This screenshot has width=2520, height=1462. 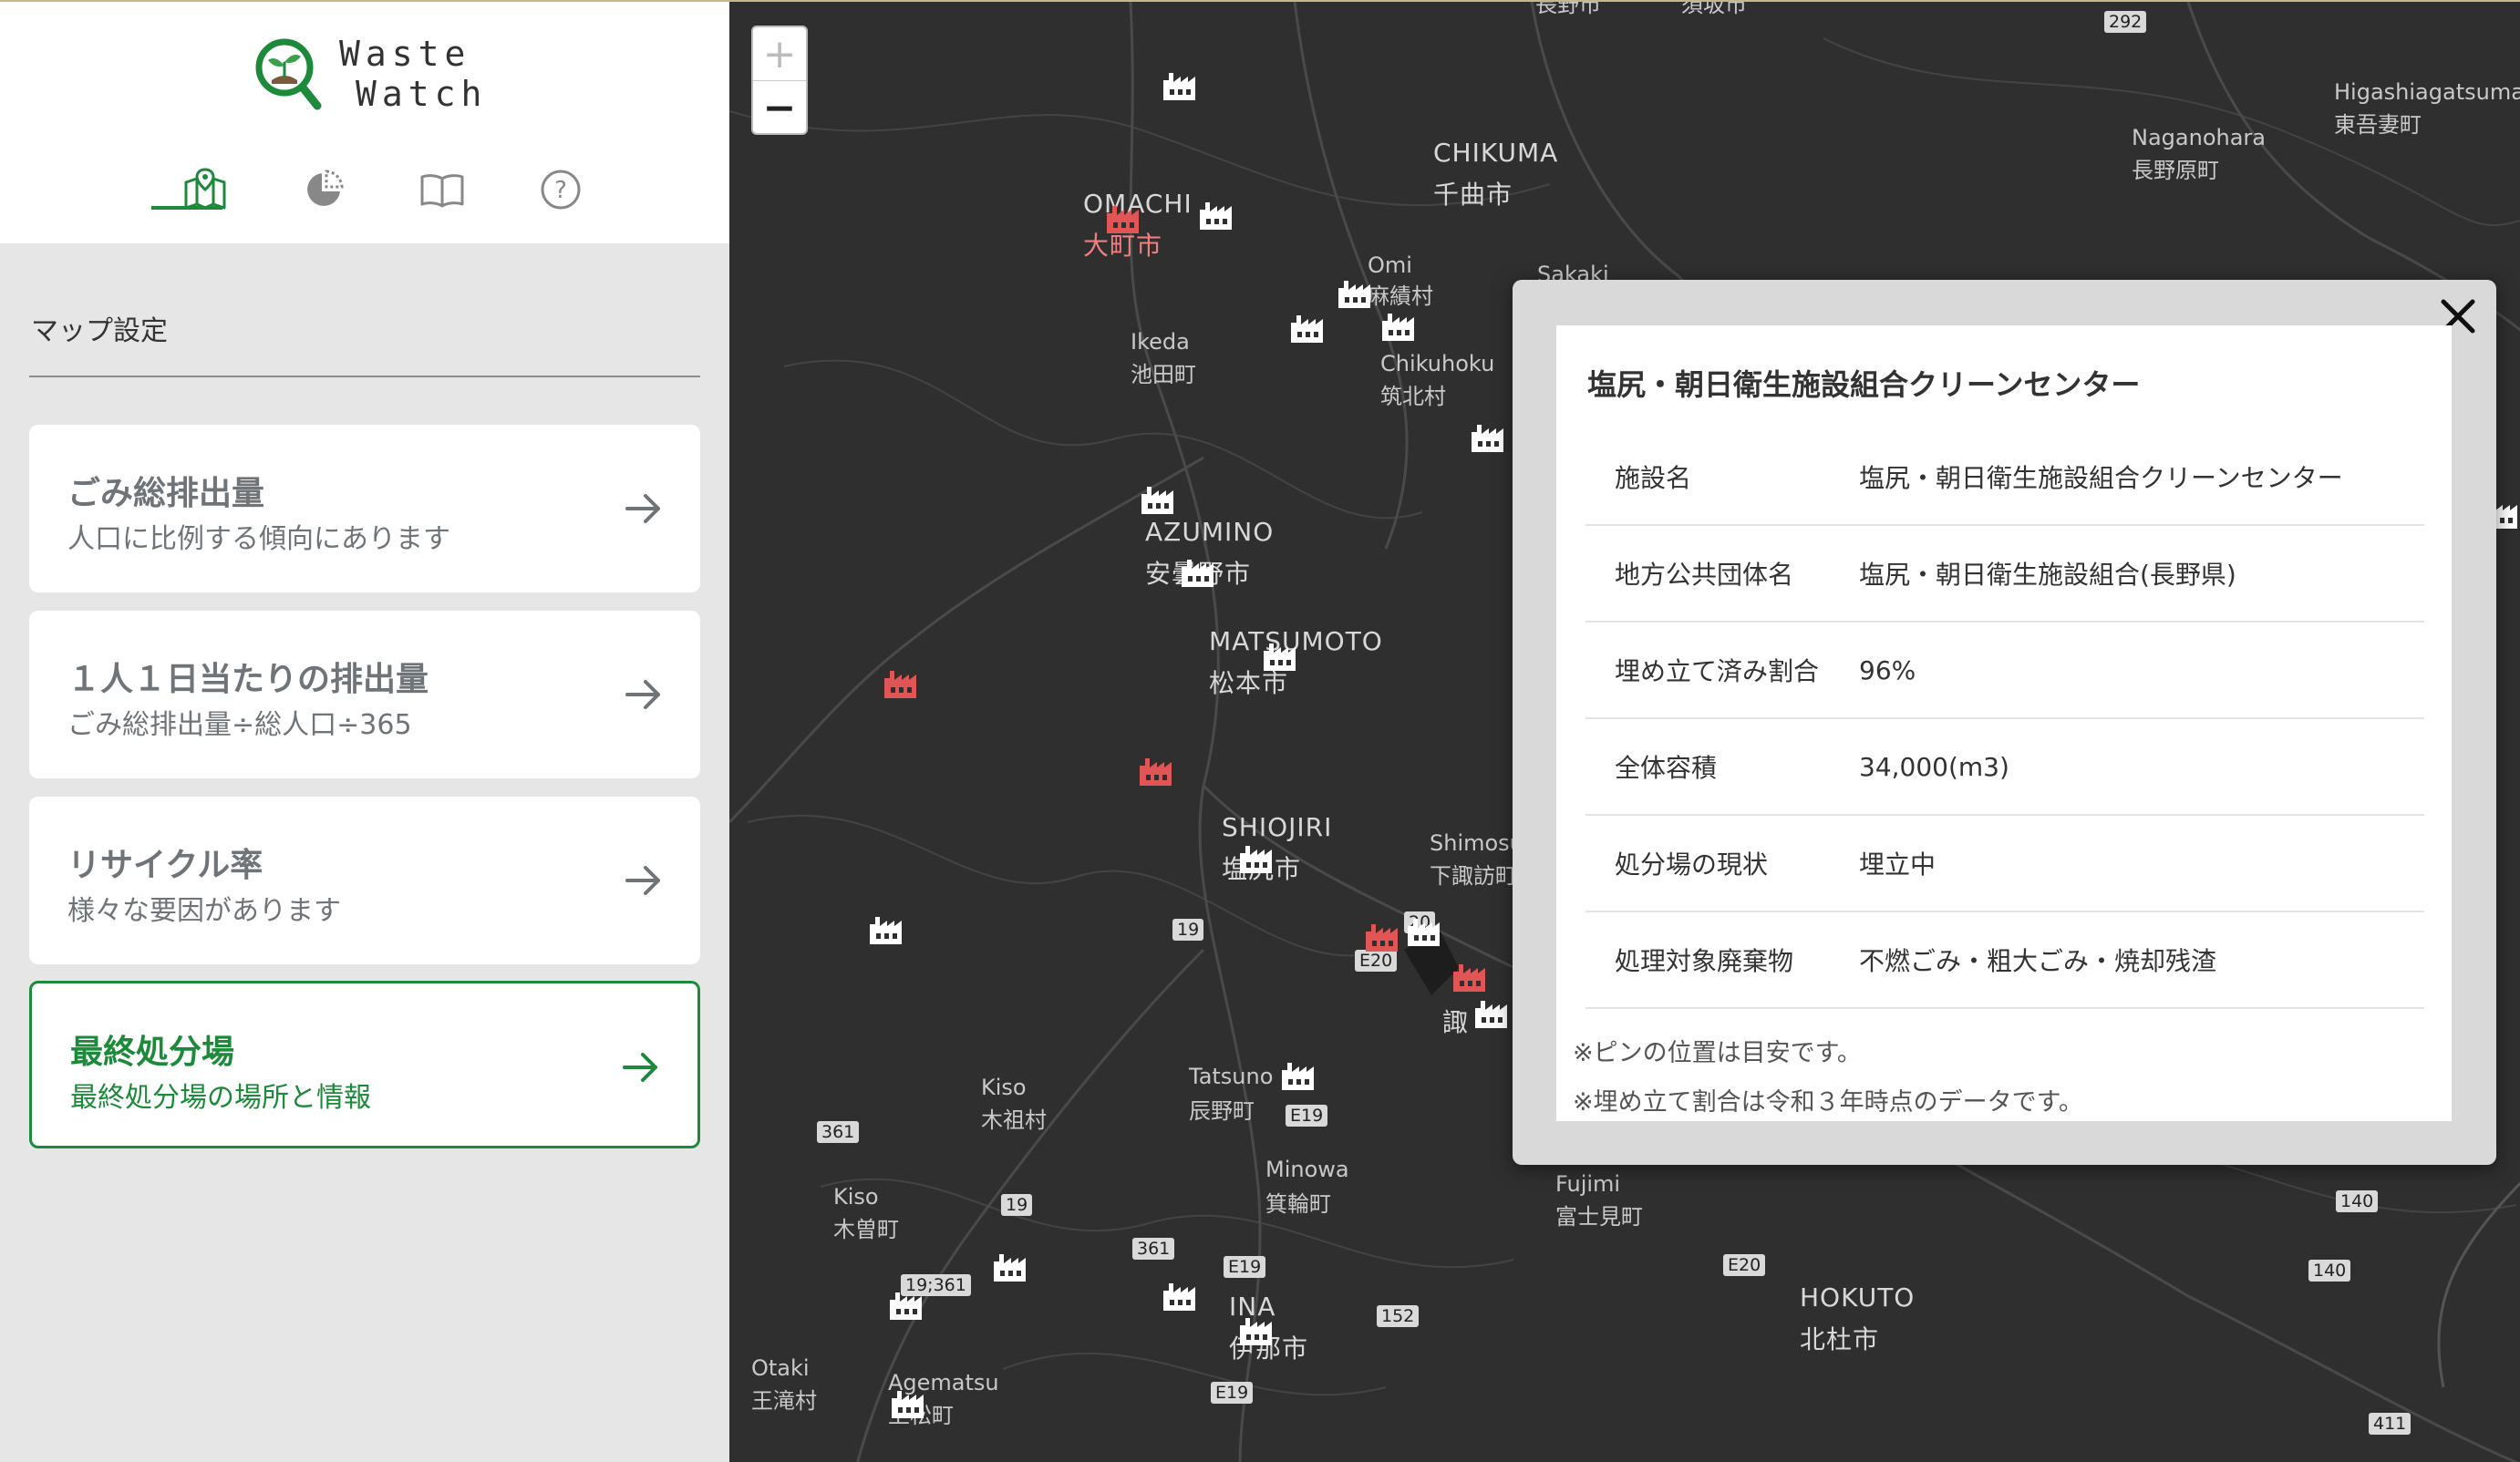 What do you see at coordinates (2378, 125) in the screenshot?
I see `label-higashiagatsuma-ja: 東吾妻町` at bounding box center [2378, 125].